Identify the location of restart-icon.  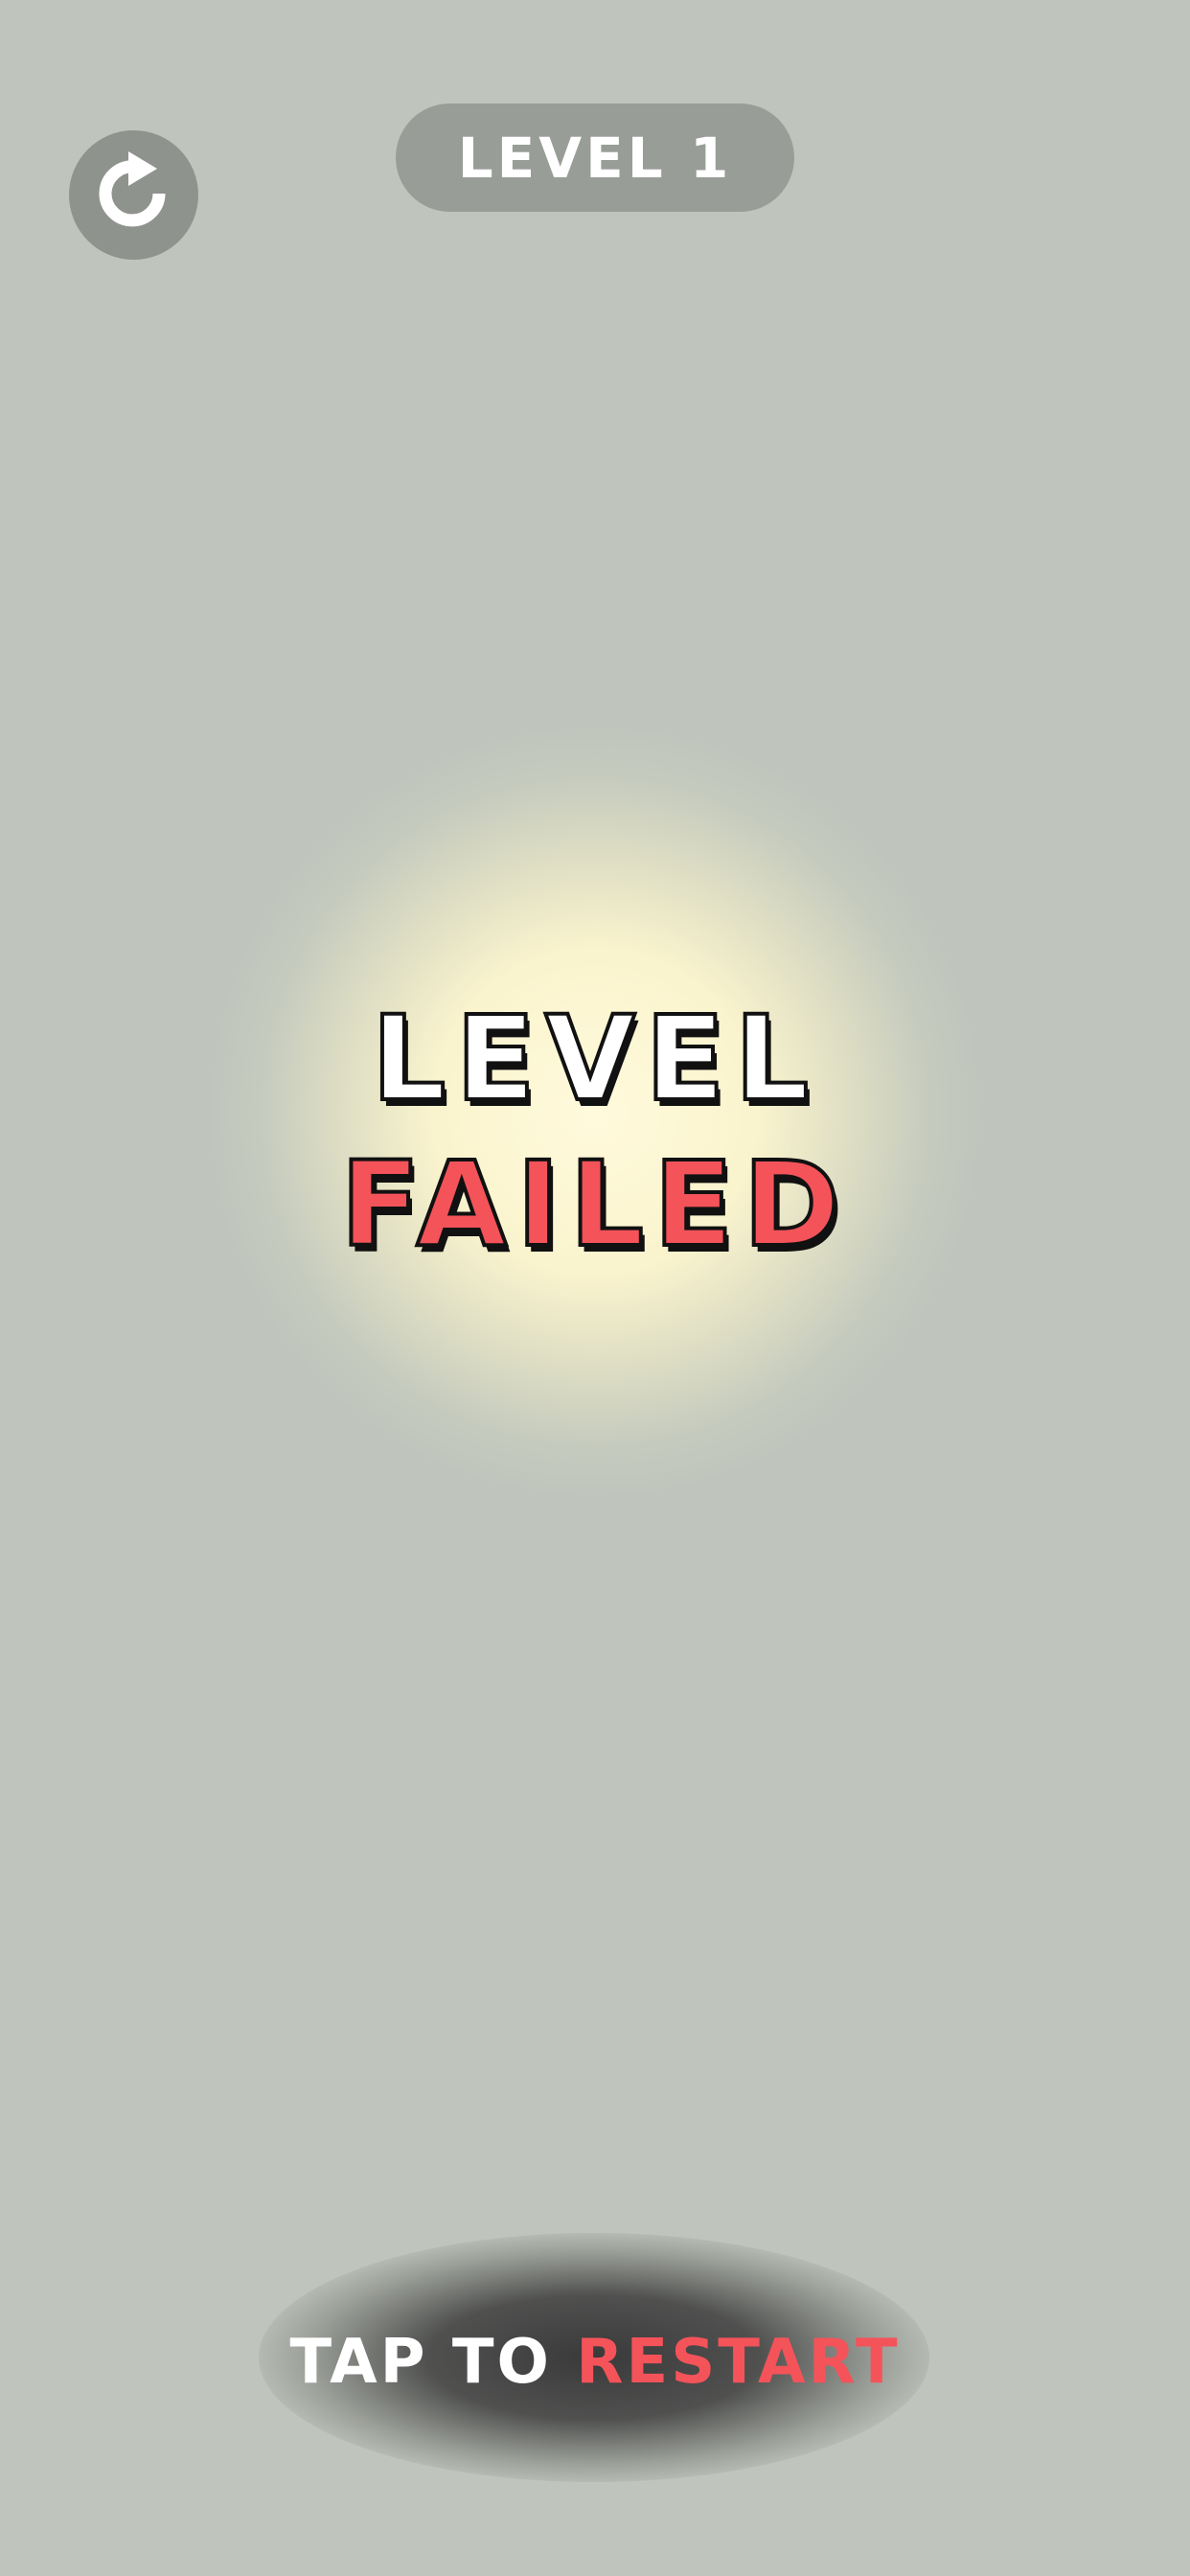
(132, 188).